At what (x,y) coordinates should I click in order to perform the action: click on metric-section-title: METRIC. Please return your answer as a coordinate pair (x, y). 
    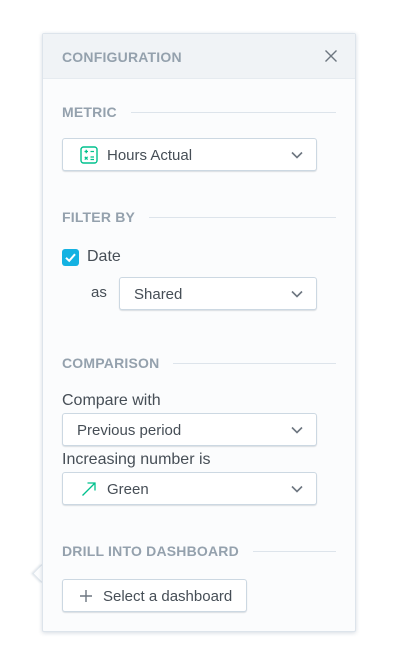
    Looking at the image, I should click on (96, 112).